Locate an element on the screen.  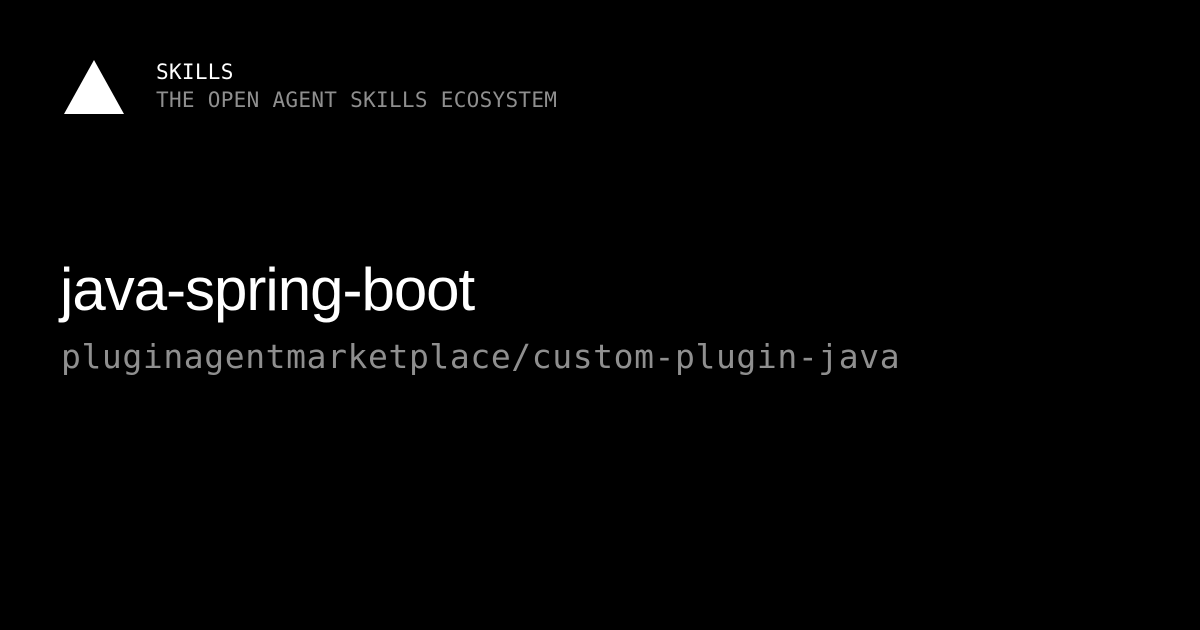
brand-text: SKILLS THE OPEN AGENT SKILLS ECOSYSTEM is located at coordinates (356, 86).